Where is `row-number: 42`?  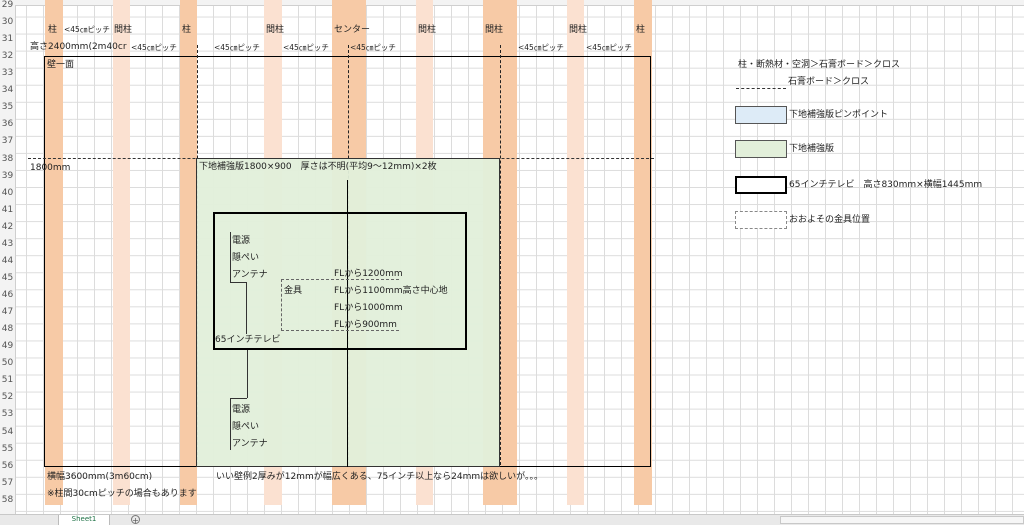
row-number: 42 is located at coordinates (7, 227).